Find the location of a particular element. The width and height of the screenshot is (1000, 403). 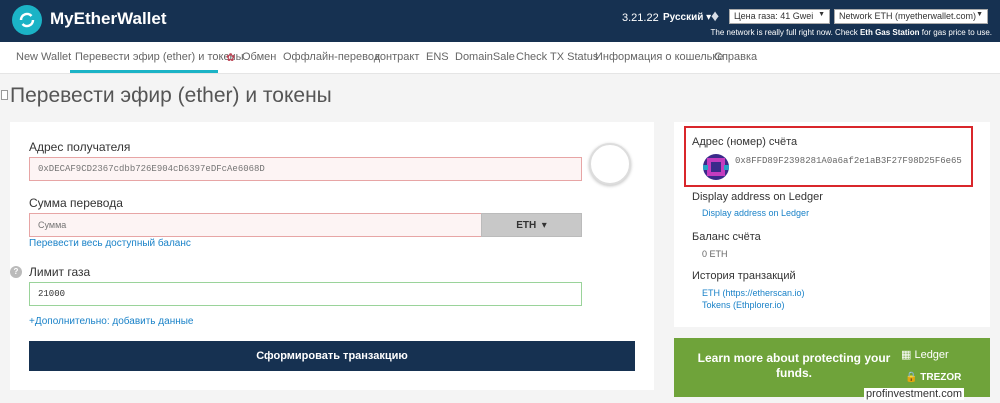

nav-active-indicator is located at coordinates (144, 71).